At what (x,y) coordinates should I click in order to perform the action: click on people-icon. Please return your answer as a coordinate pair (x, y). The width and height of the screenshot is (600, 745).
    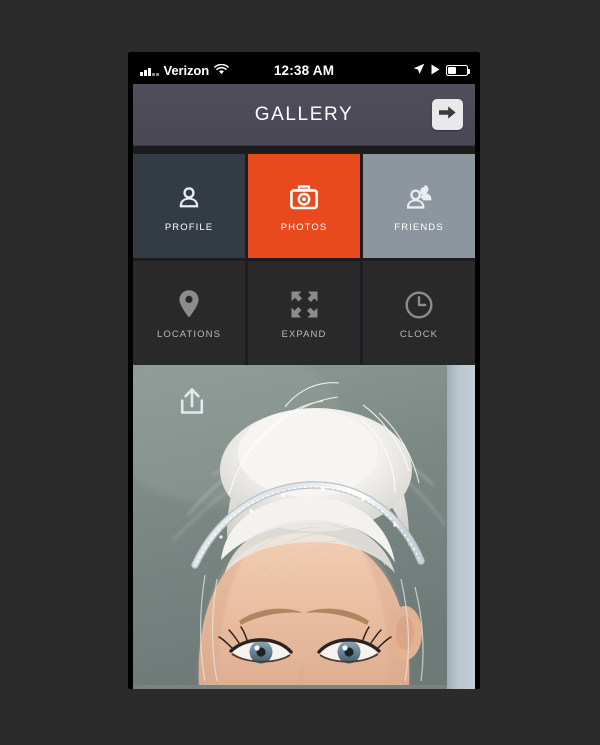
    Looking at the image, I should click on (419, 196).